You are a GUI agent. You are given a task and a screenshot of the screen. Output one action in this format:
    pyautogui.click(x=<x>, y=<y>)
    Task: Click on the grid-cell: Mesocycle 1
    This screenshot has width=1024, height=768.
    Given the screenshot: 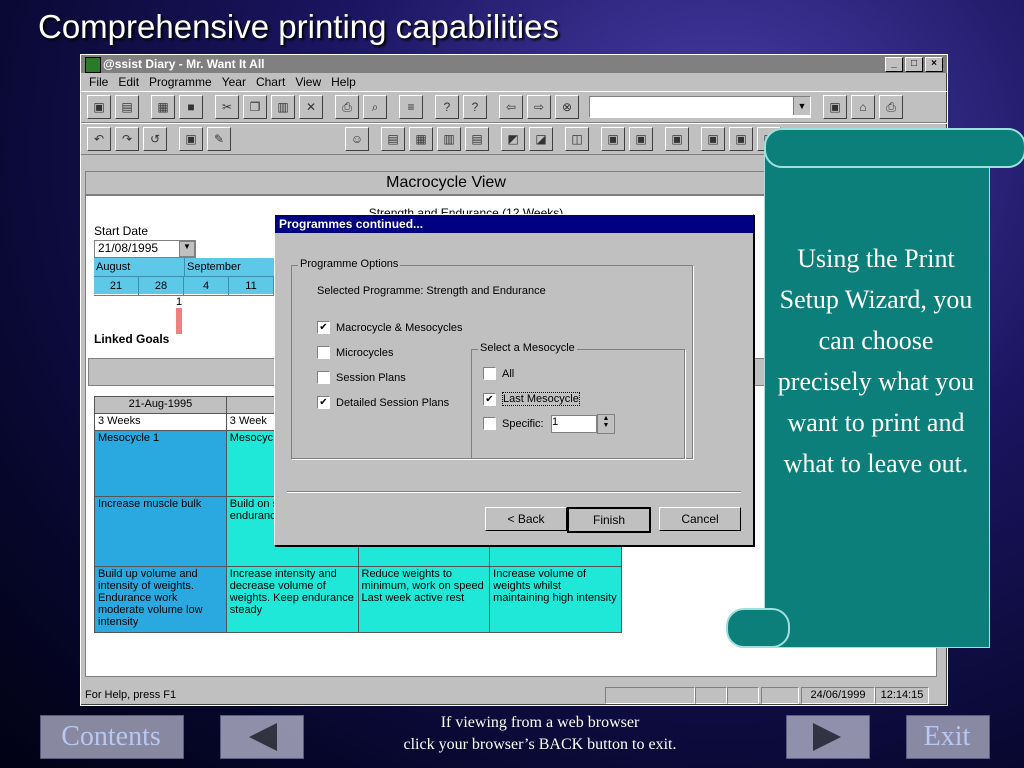 What is the action you would take?
    pyautogui.click(x=160, y=463)
    